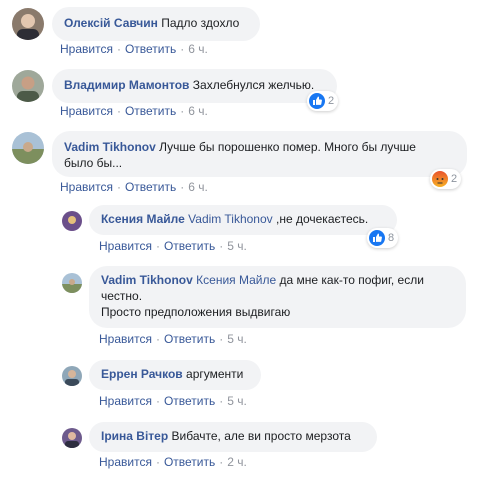 This screenshot has width=501, height=477. What do you see at coordinates (253, 85) in the screenshot?
I see `comment-text: Захлебнулся желчью.` at bounding box center [253, 85].